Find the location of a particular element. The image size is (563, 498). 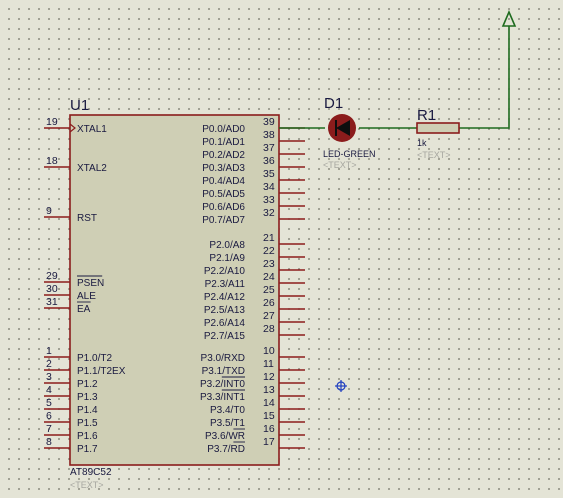

power-terminal is located at coordinates (509, 18).